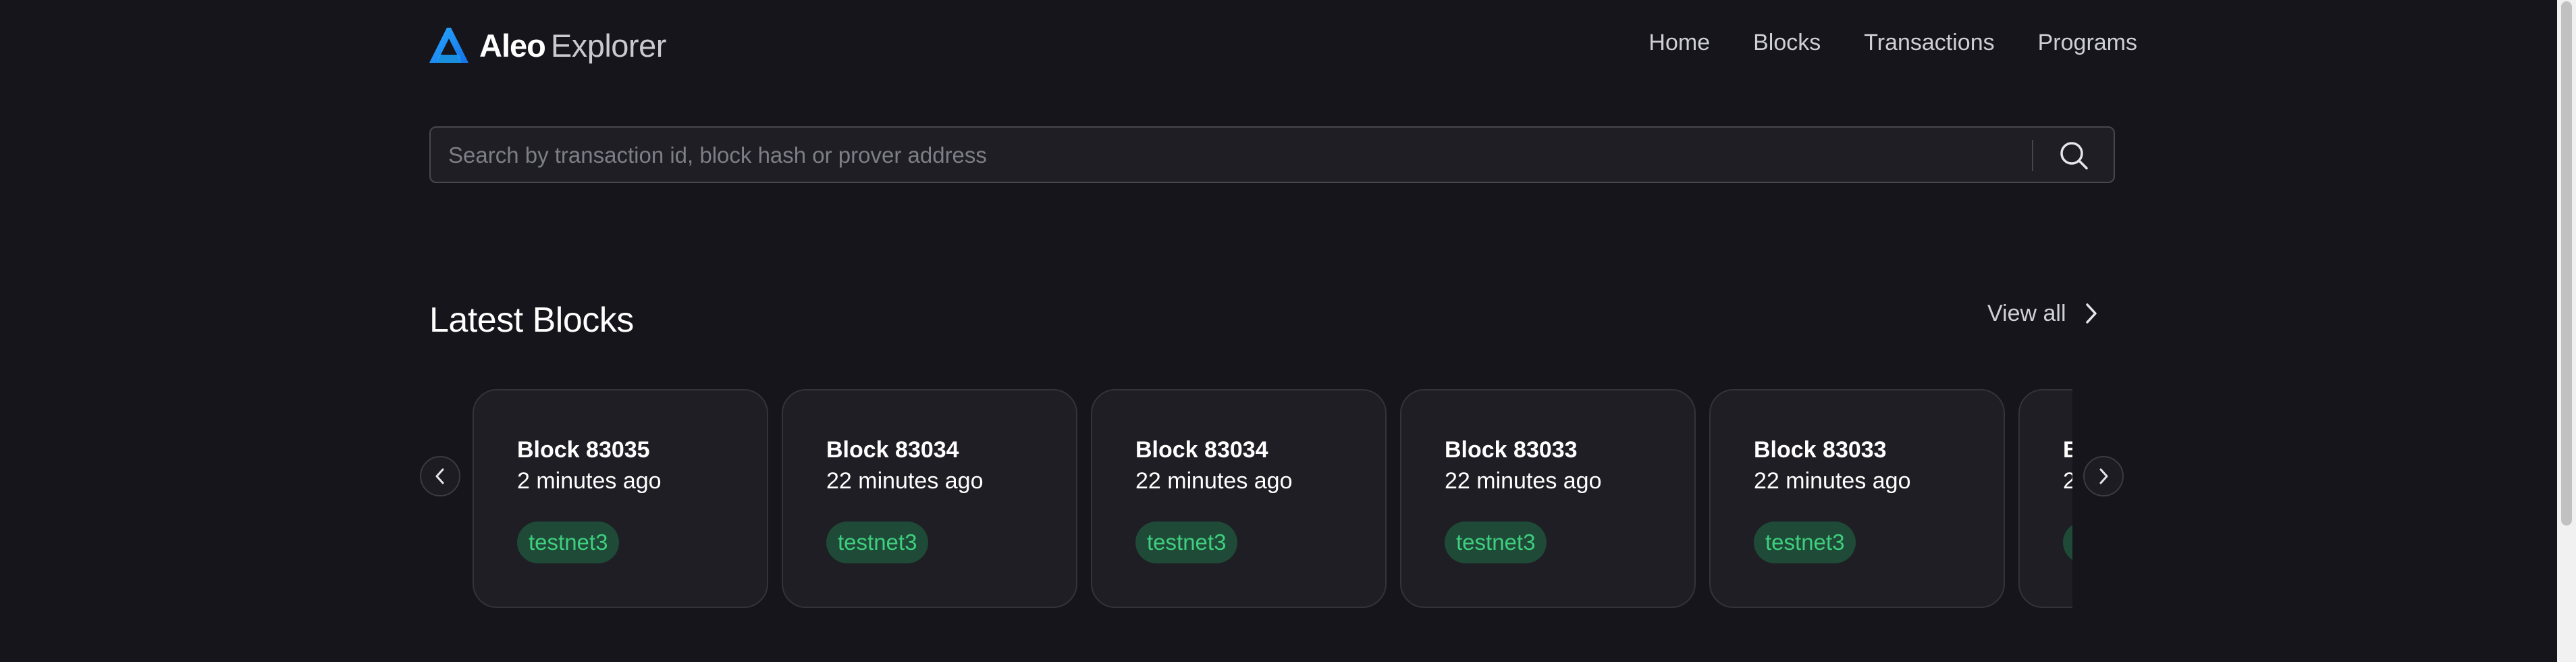  I want to click on carousel-next-button, so click(2103, 476).